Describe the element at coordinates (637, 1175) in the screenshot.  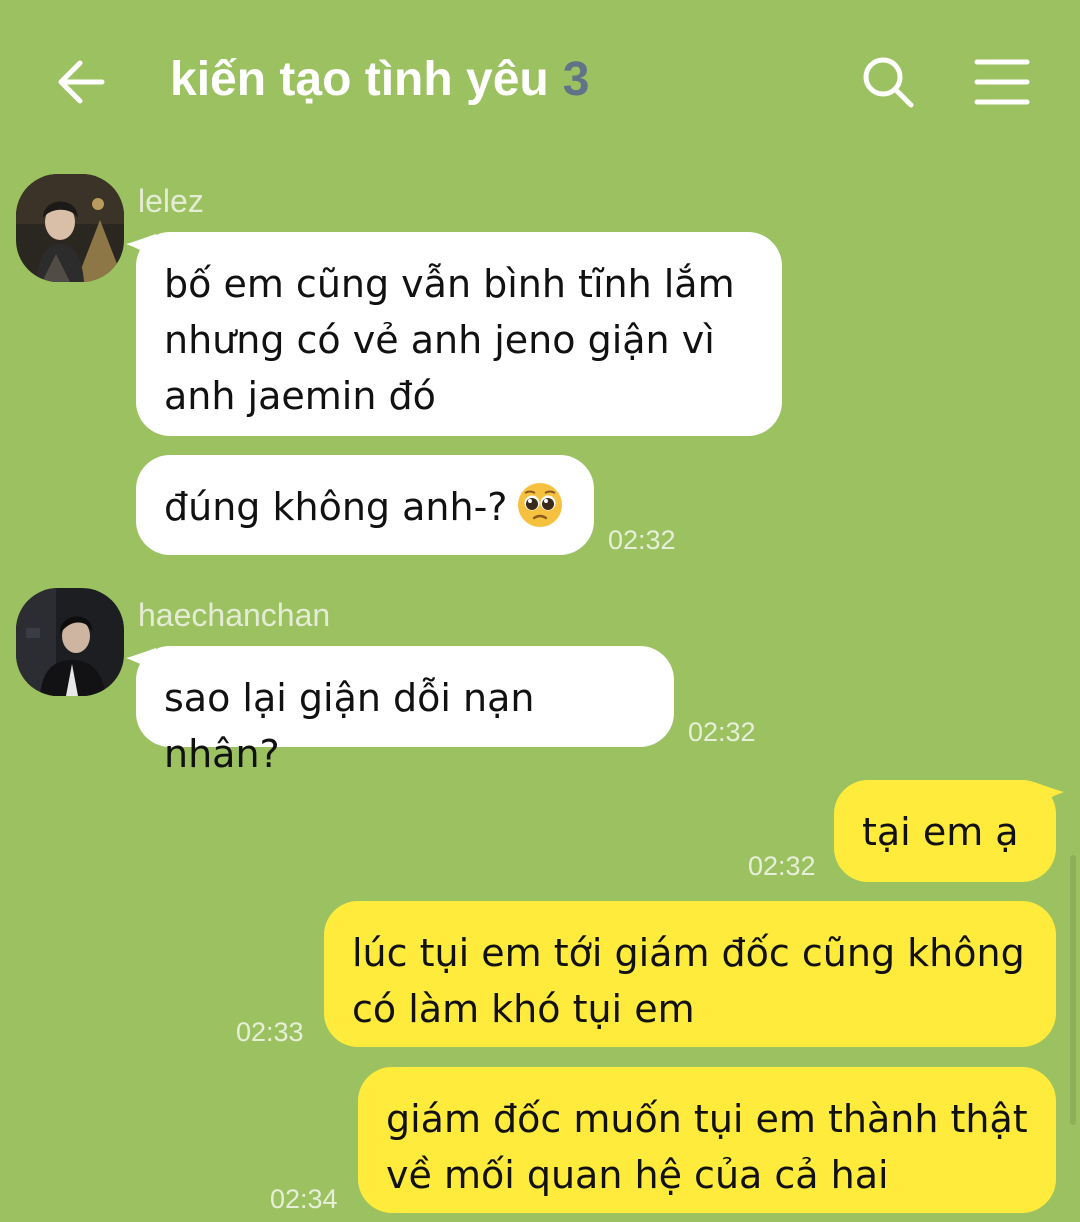
I see `message-line: về mối quan hệ của cả hai` at that location.